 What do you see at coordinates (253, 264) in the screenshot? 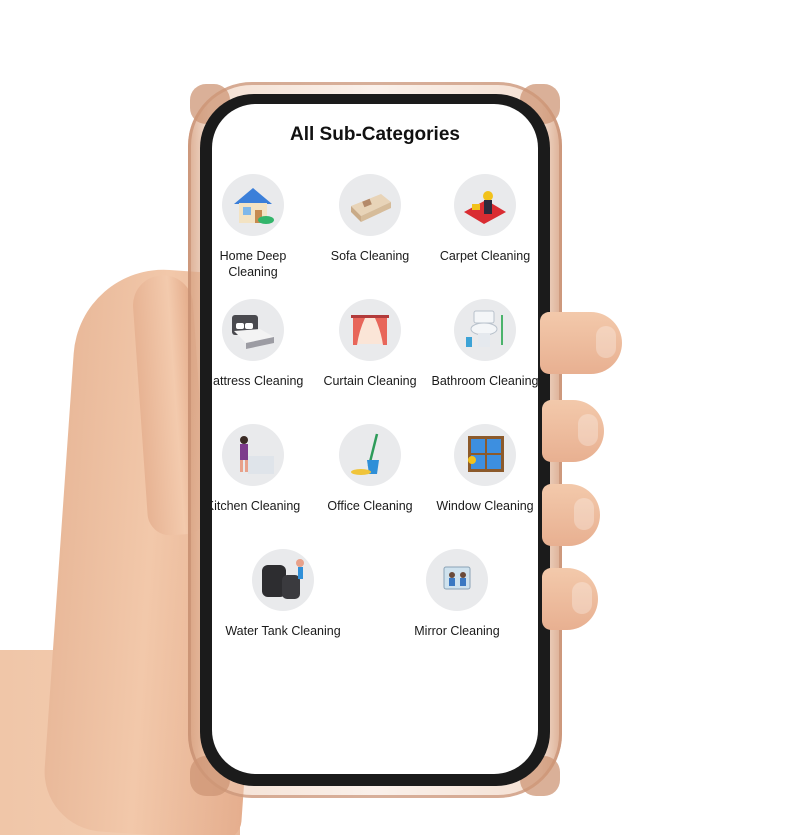
I see `category-label: Home Deep Cleaning` at bounding box center [253, 264].